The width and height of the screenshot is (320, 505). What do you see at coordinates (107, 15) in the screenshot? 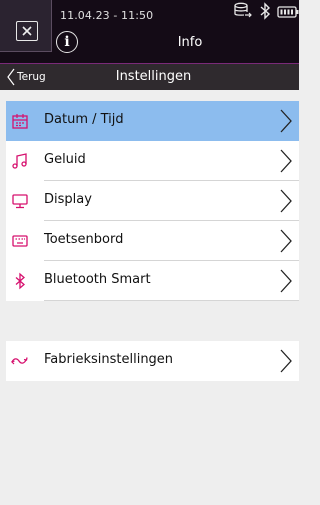
I see `status-datetime: 11.04.23 - 11:50` at bounding box center [107, 15].